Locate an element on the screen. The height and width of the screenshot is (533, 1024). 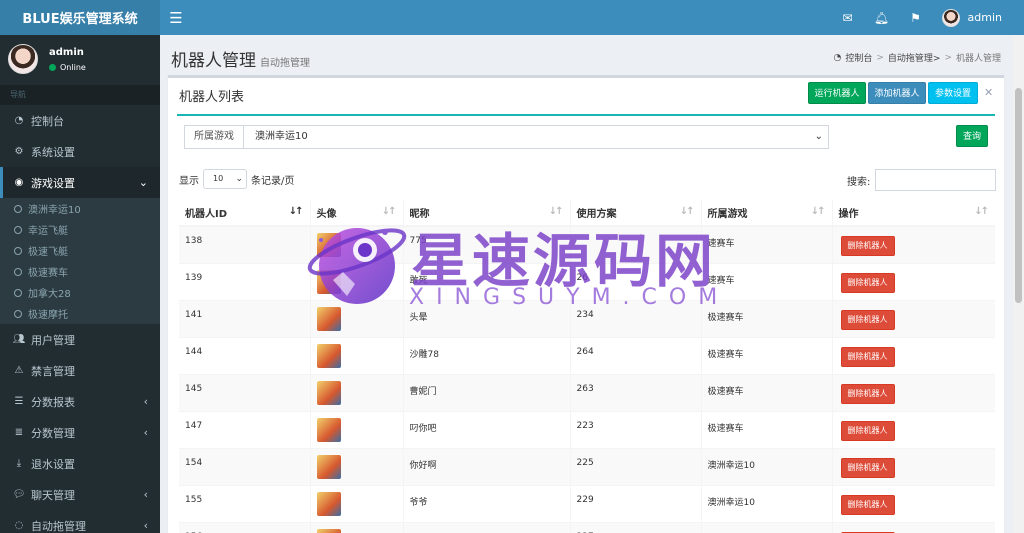
box-title: 机器人列表 is located at coordinates (212, 97).